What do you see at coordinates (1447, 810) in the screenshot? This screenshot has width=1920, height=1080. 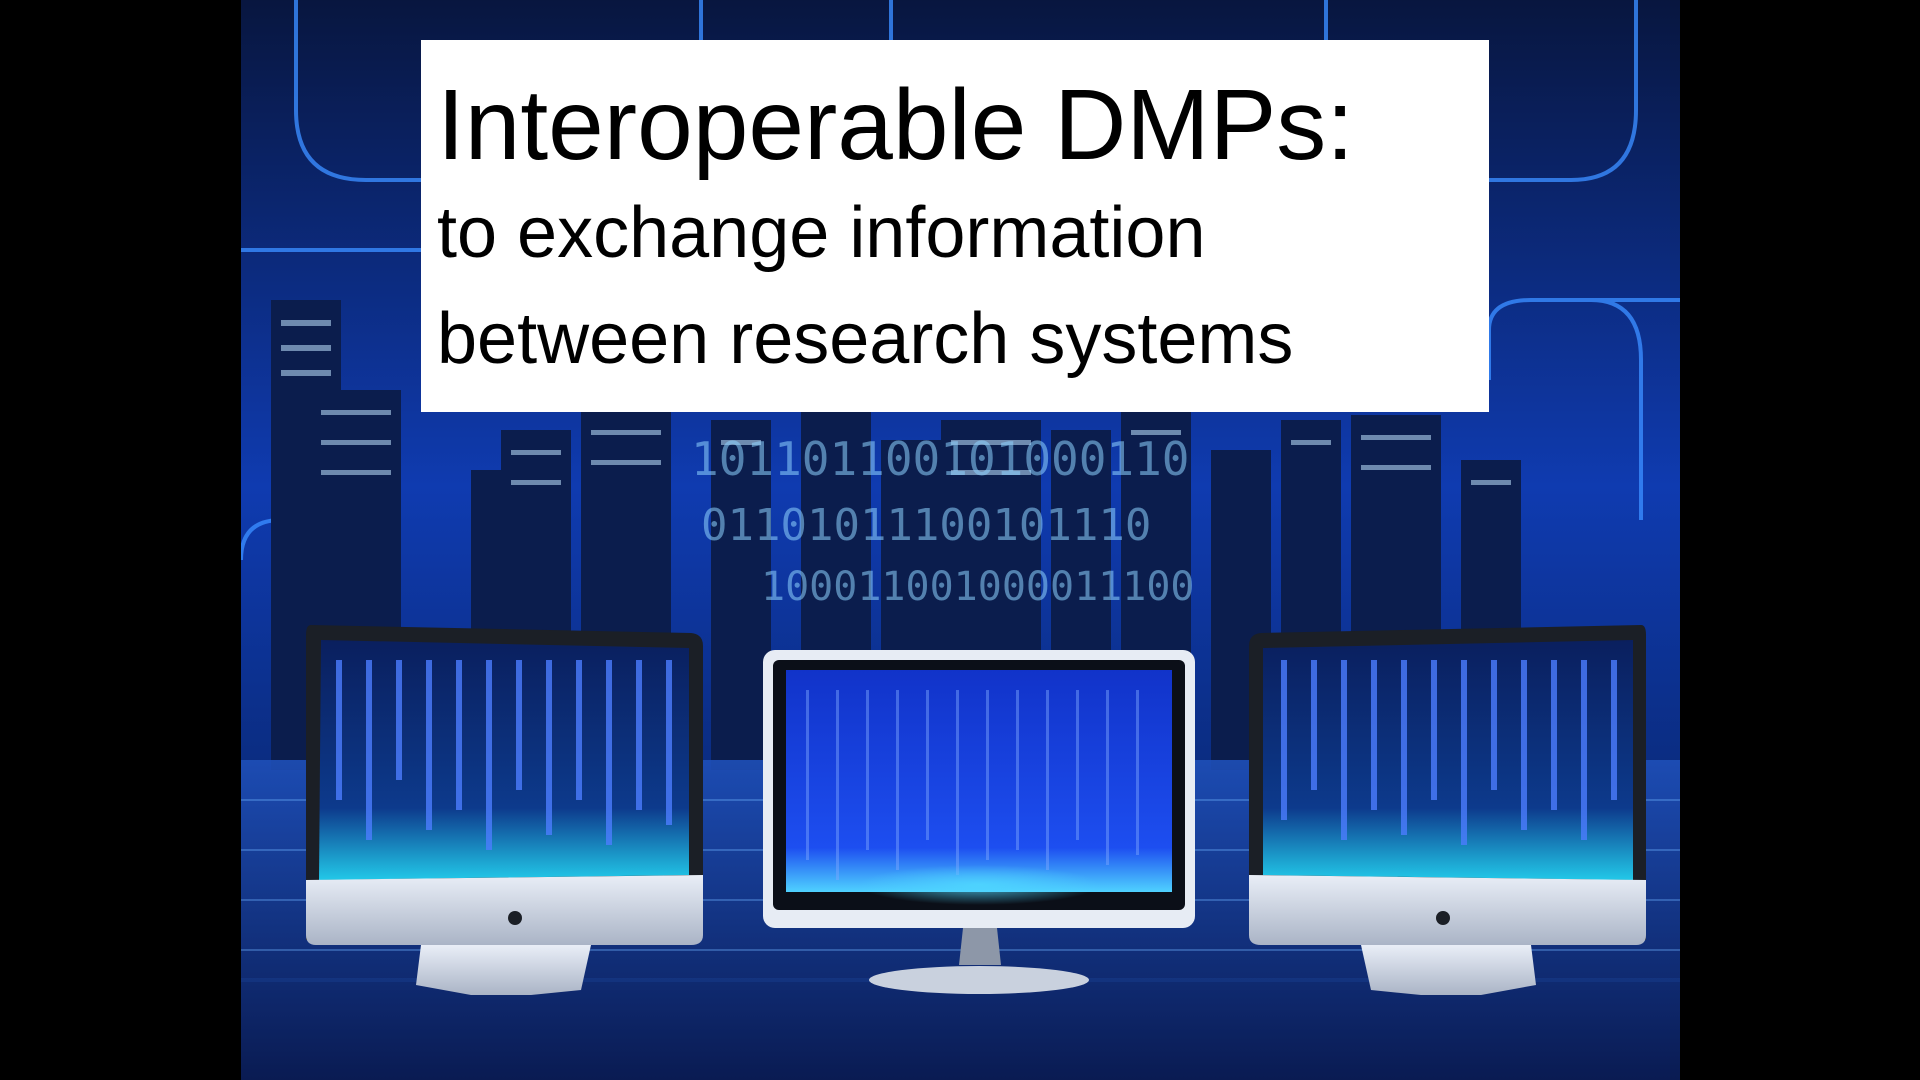 I see `monitor-right-icon` at bounding box center [1447, 810].